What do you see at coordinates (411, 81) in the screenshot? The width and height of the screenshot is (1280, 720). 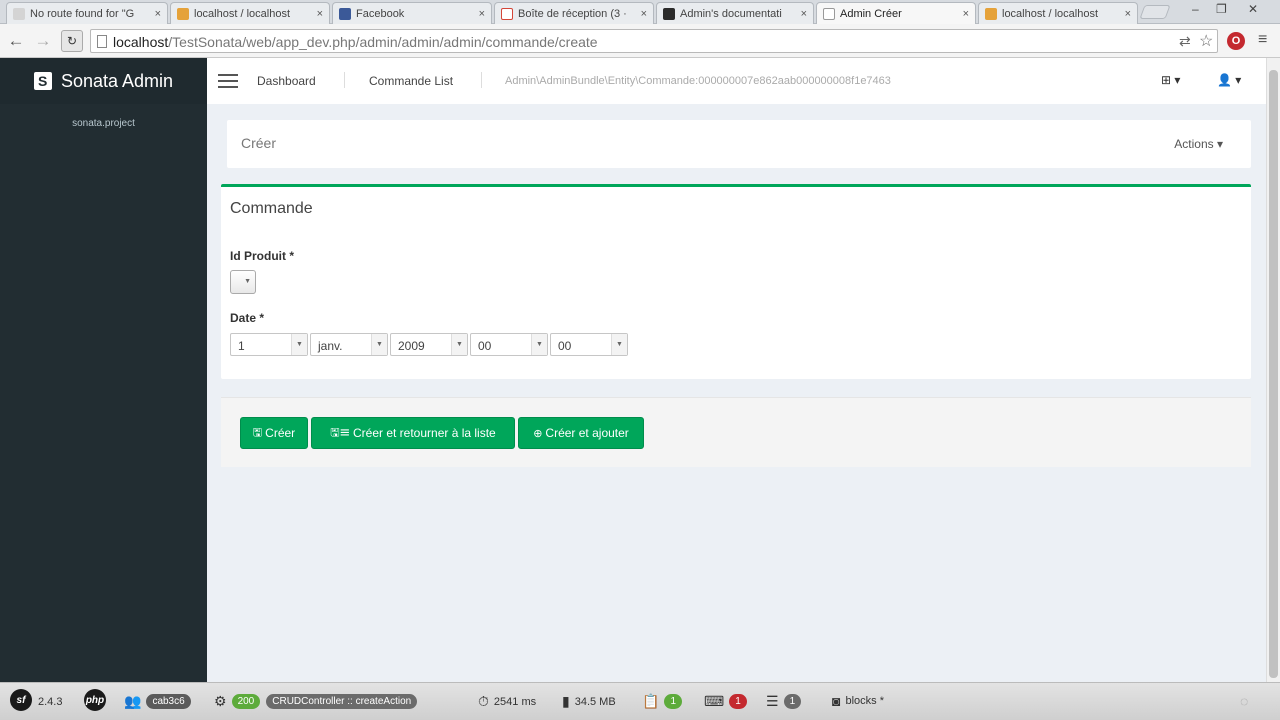 I see `breadcrumb-commande-list: Commande List` at bounding box center [411, 81].